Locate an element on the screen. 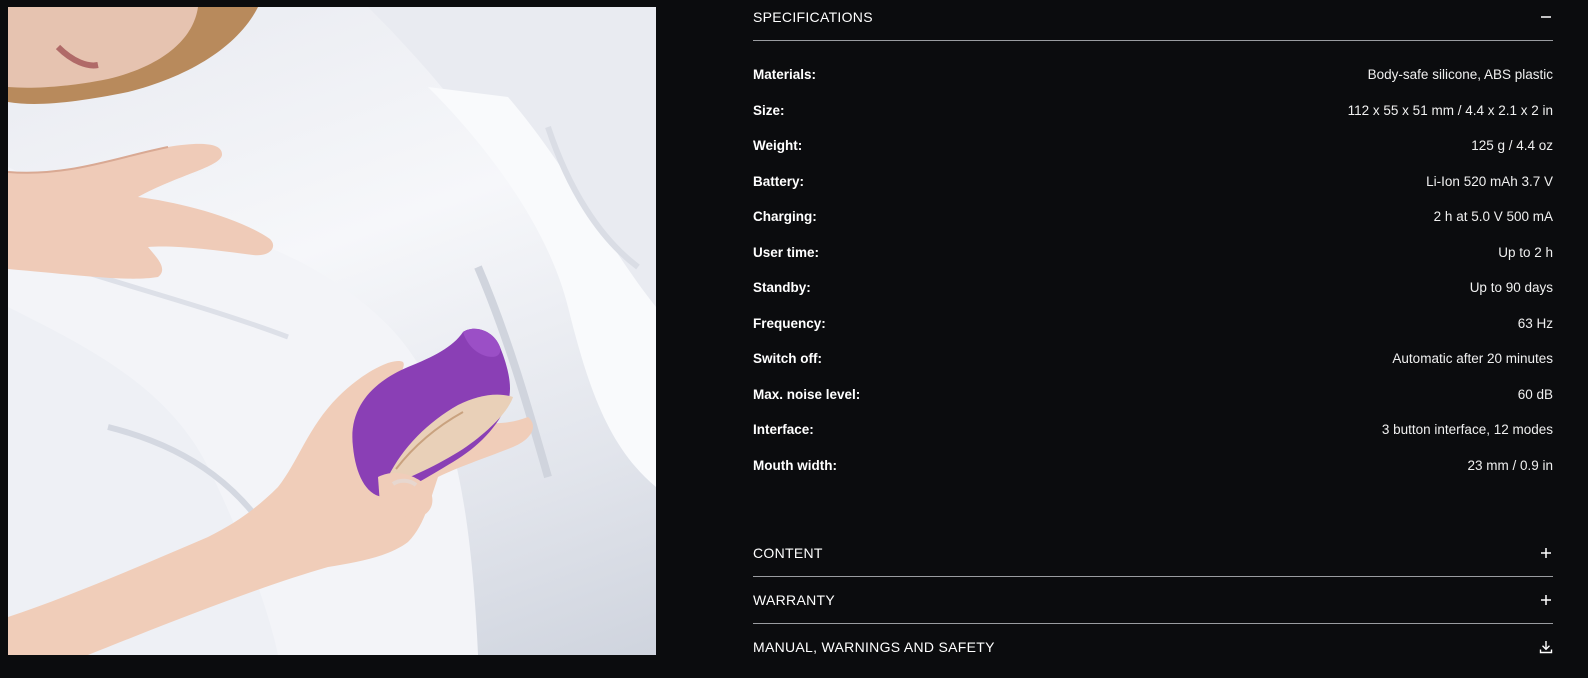 The height and width of the screenshot is (678, 1588). spec-label: Frequency: is located at coordinates (789, 323).